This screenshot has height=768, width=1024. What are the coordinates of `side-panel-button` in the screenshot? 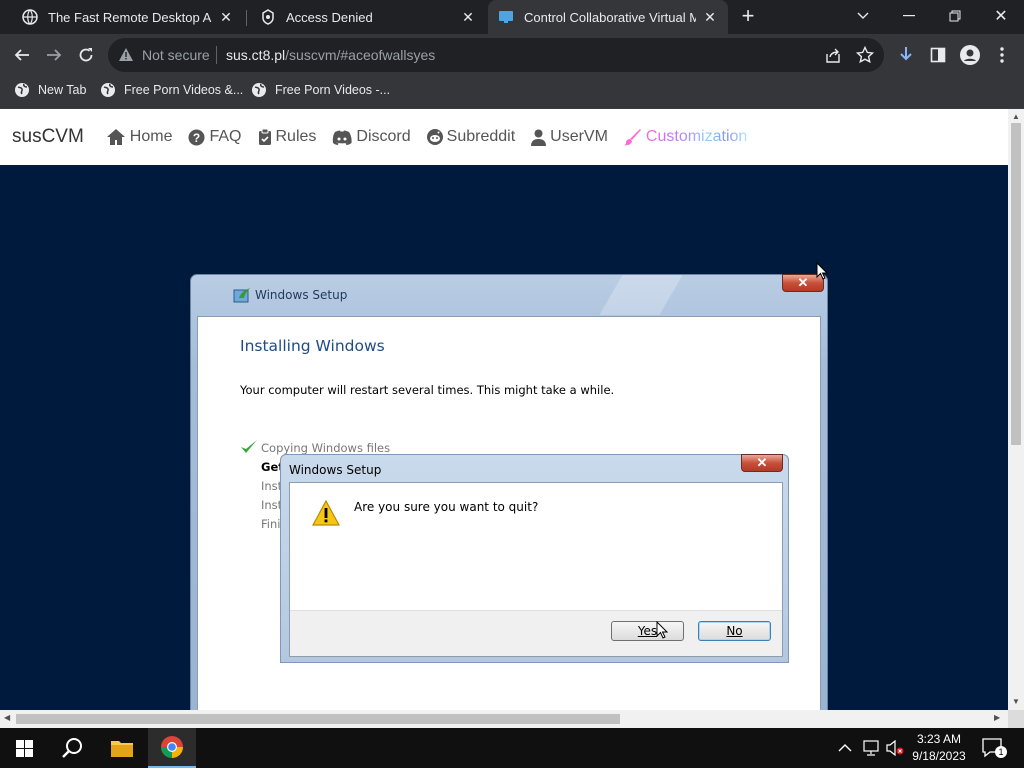 It's located at (938, 55).